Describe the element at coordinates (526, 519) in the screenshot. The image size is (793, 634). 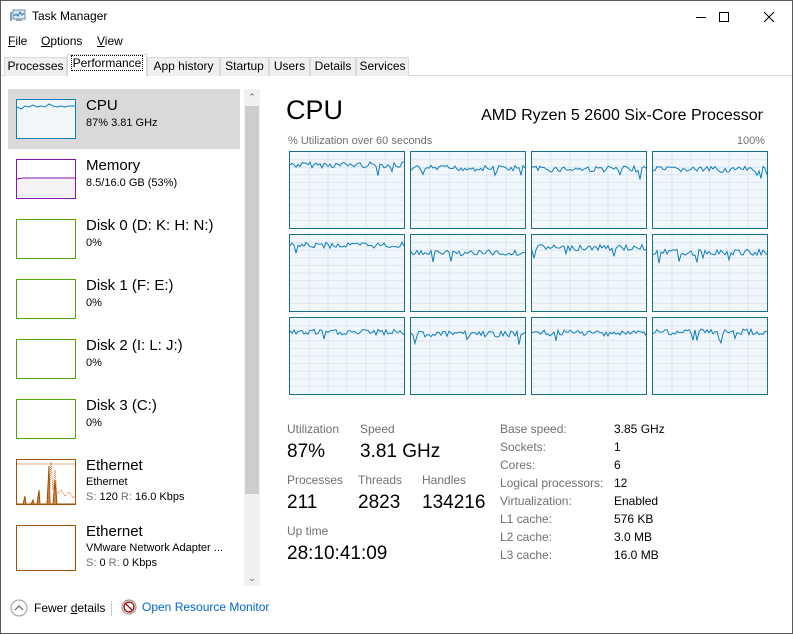
I see `spec-label: L1 cache:` at that location.